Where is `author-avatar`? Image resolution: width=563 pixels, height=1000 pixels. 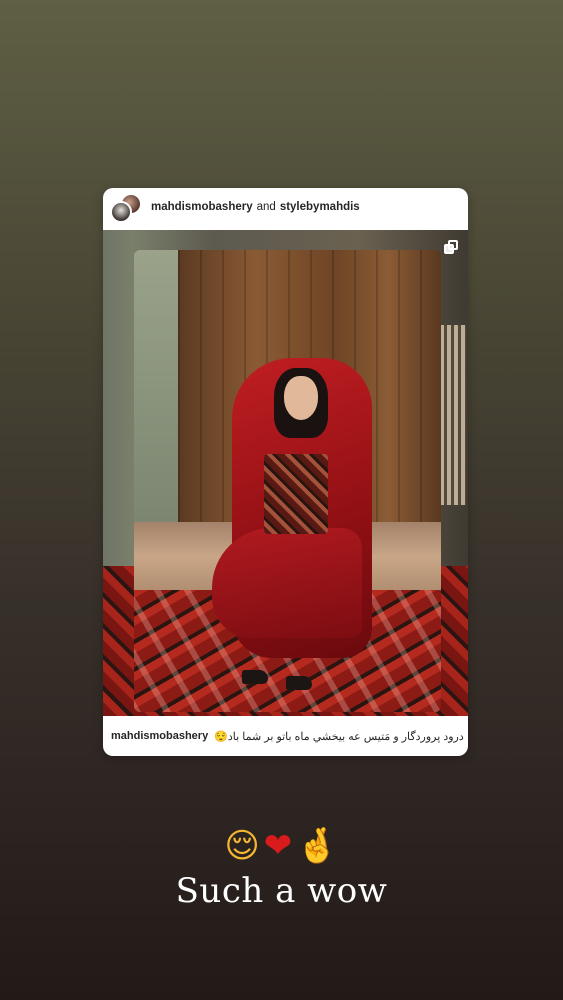
author-avatar is located at coordinates (121, 212).